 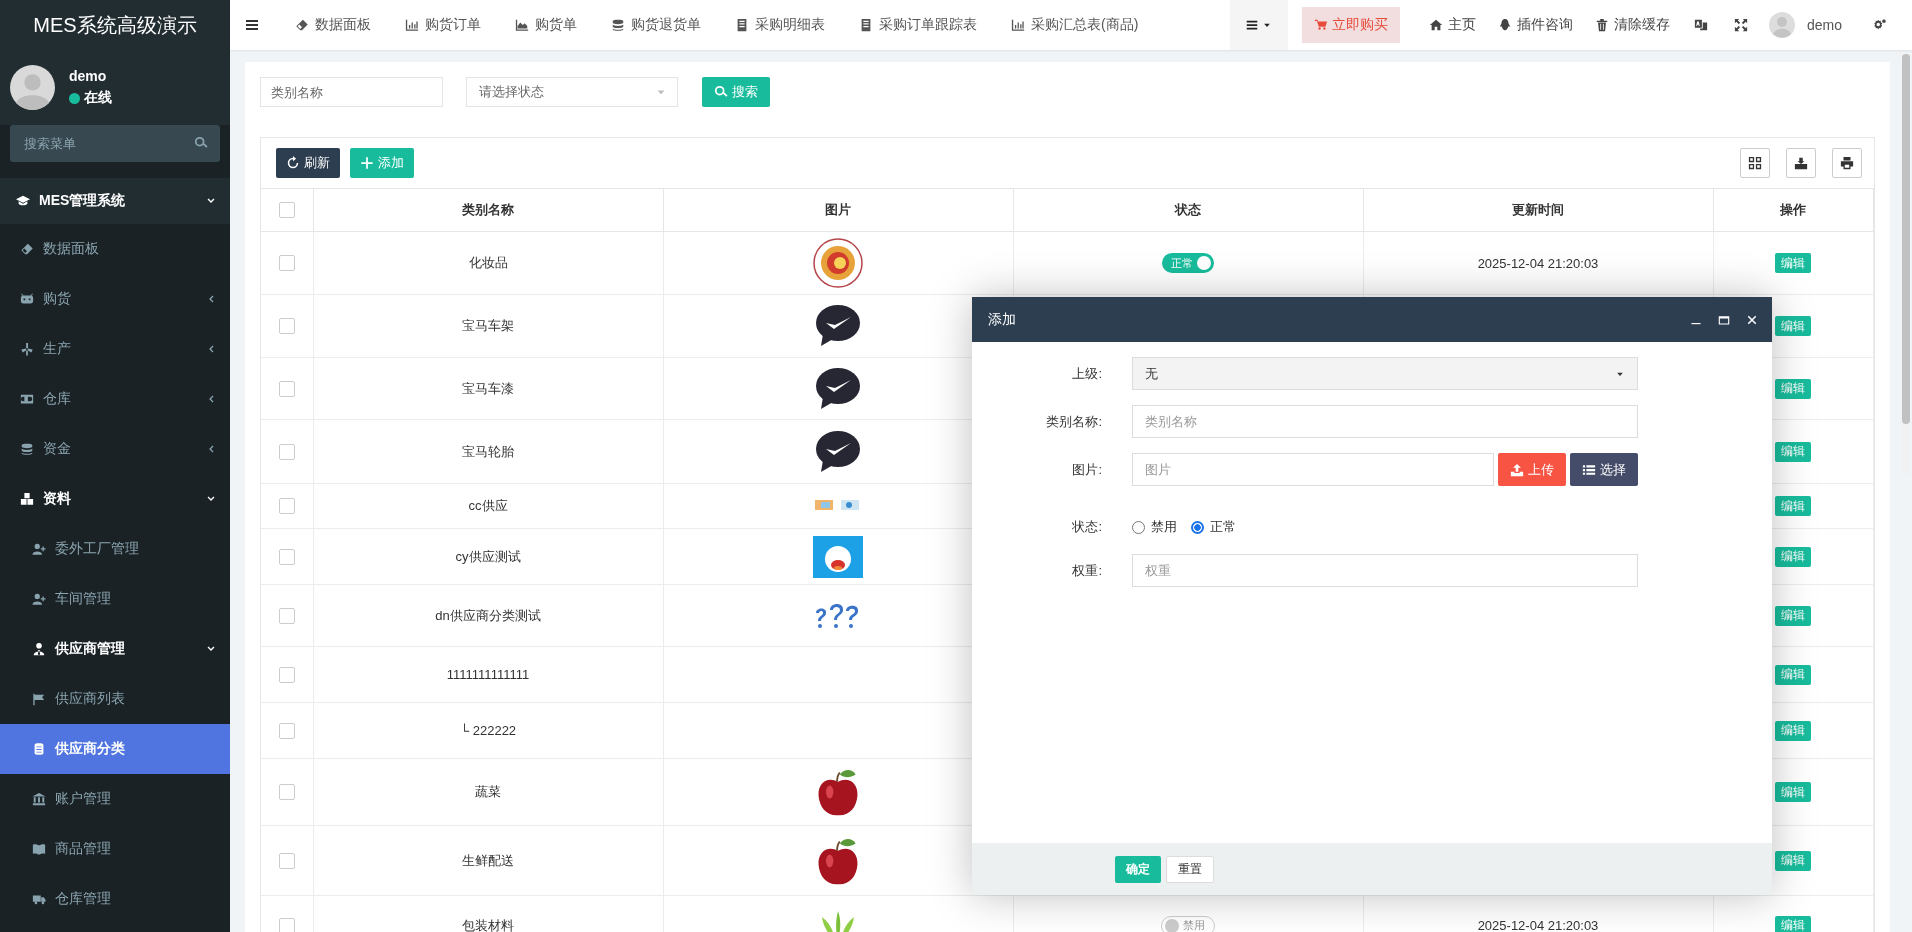 What do you see at coordinates (351, 92) in the screenshot?
I see `name-filter-field: 类别名称` at bounding box center [351, 92].